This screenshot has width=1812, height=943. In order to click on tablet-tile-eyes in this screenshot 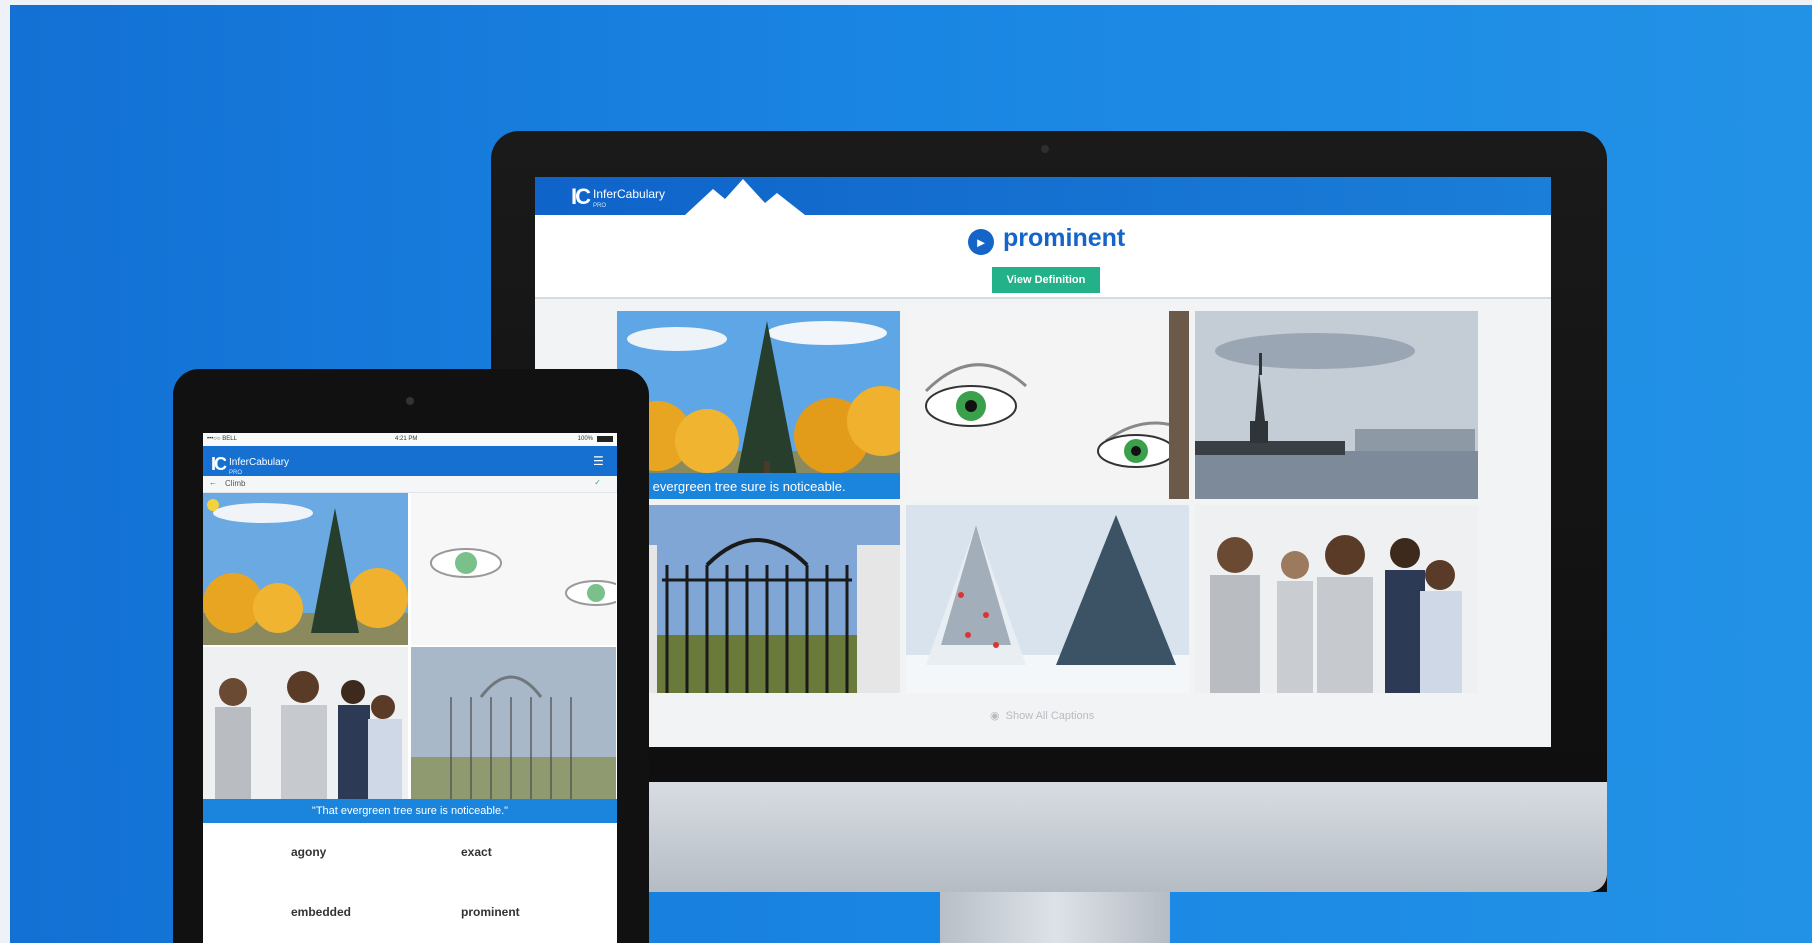, I will do `click(513, 569)`.